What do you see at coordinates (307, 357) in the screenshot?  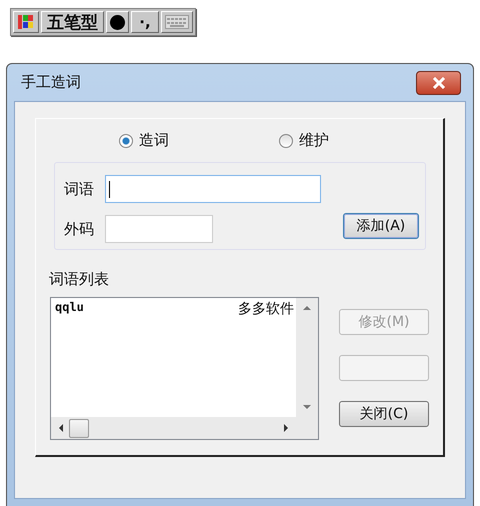 I see `vertical-scrollbar` at bounding box center [307, 357].